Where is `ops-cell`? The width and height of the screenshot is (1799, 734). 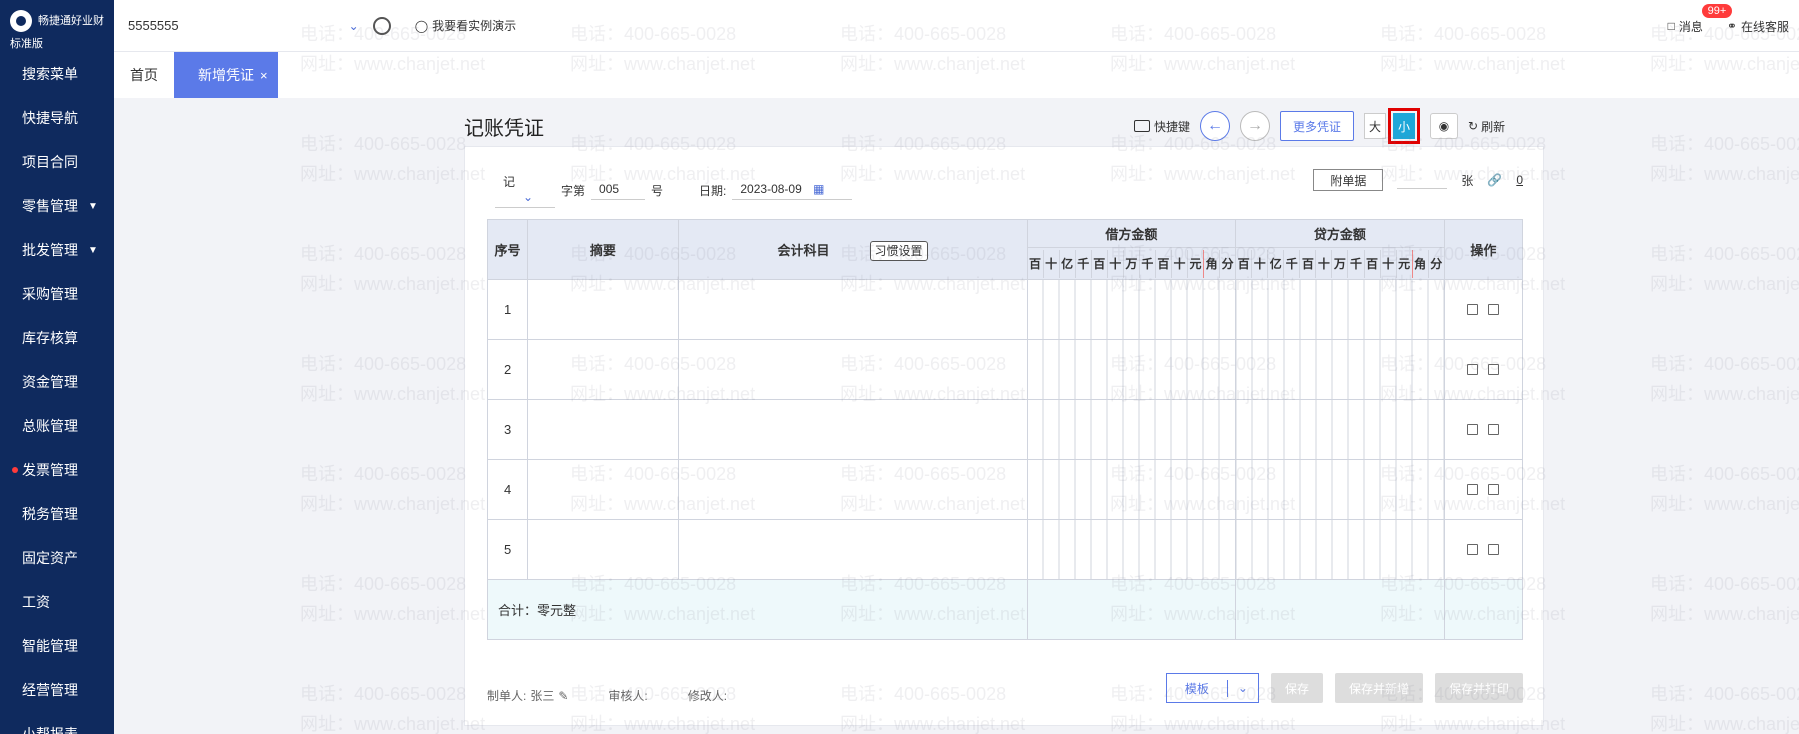
ops-cell is located at coordinates (1483, 309).